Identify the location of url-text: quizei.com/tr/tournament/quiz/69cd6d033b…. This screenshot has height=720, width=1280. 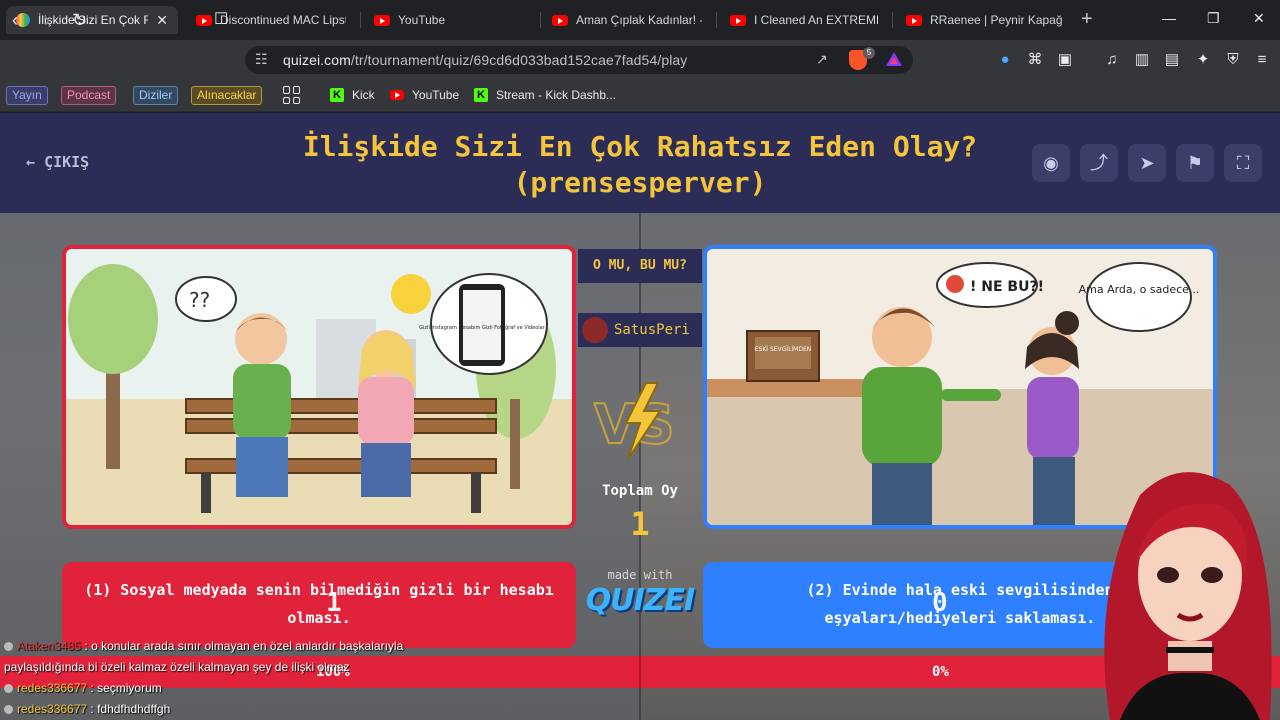
(485, 60).